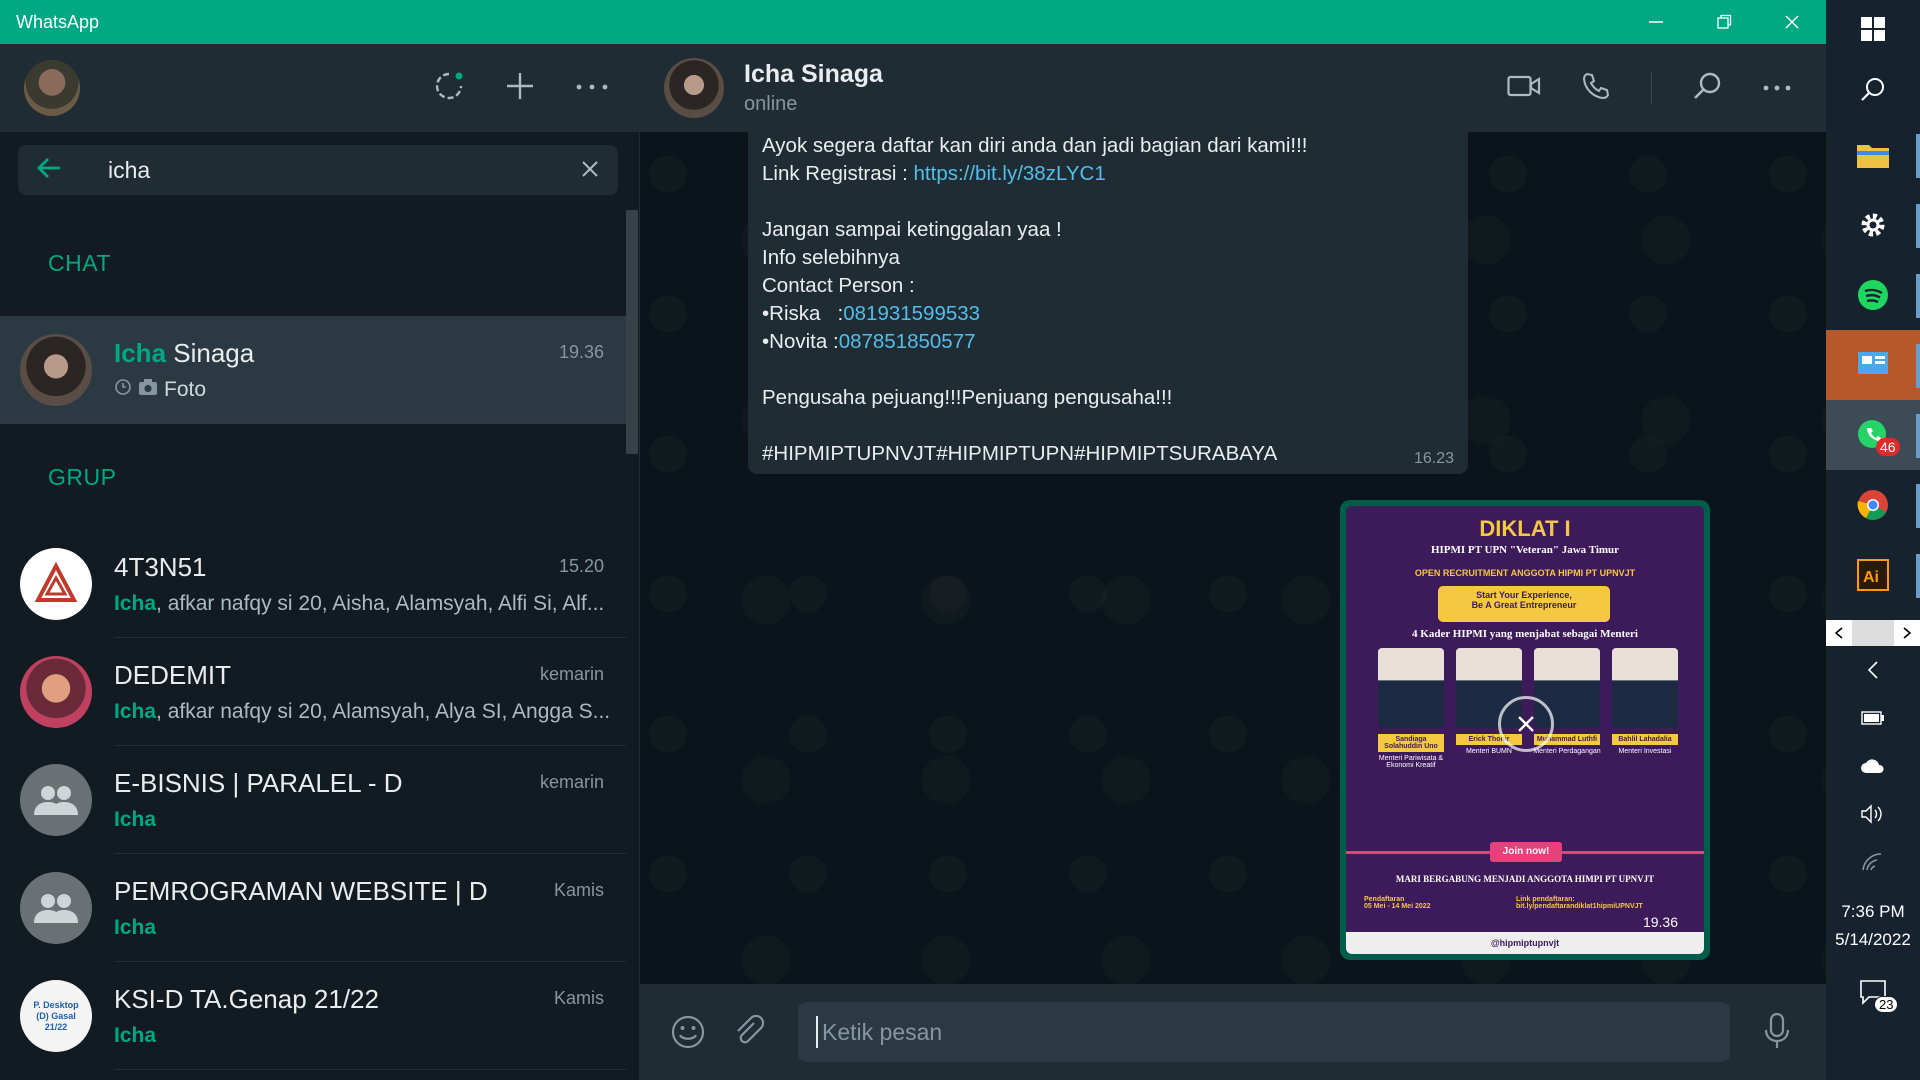  What do you see at coordinates (313, 370) in the screenshot?
I see `chat-item-icha-sinaga: Icha Sinaga 19.36 Foto` at bounding box center [313, 370].